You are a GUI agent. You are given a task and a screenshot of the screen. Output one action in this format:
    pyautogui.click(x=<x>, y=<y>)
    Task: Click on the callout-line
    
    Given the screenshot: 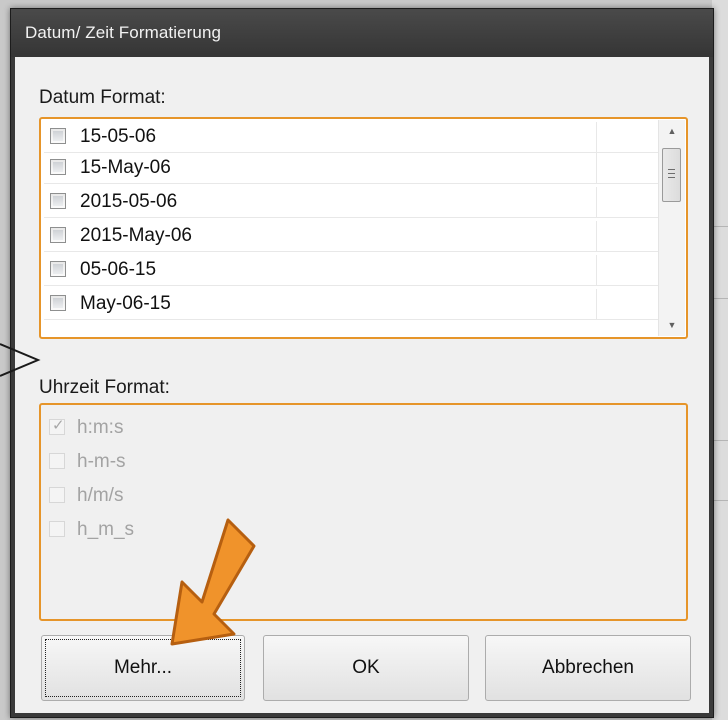 What is the action you would take?
    pyautogui.click(x=20, y=360)
    